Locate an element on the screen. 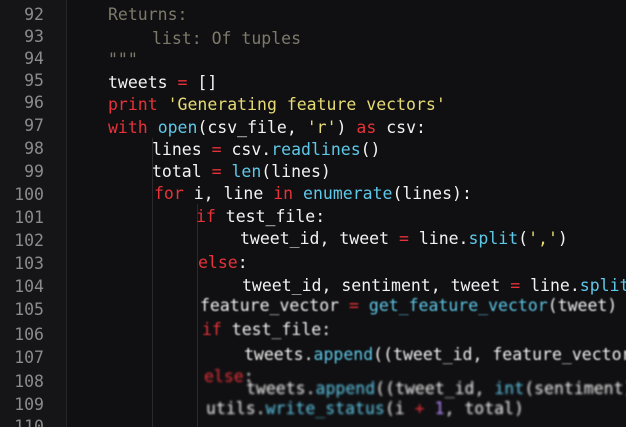 This screenshot has width=626, height=427. line-number: 102 is located at coordinates (29, 240).